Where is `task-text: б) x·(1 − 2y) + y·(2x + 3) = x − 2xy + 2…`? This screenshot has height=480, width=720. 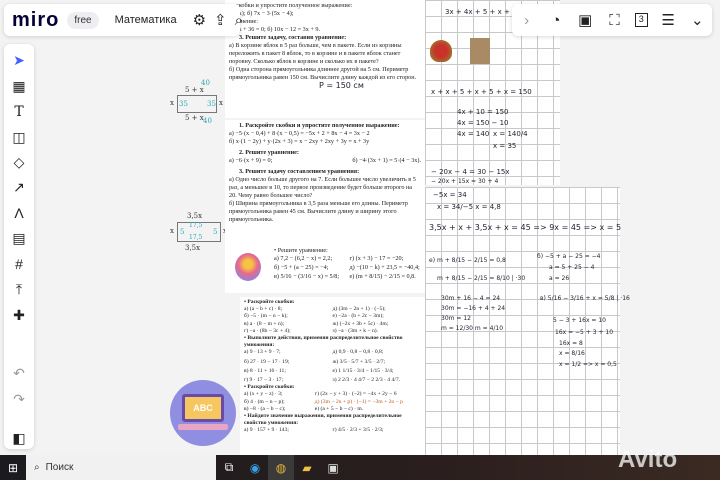 task-text: б) x·(1 − 2y) + y·(2x + 3) = x − 2xy + 2… is located at coordinates (299, 141).